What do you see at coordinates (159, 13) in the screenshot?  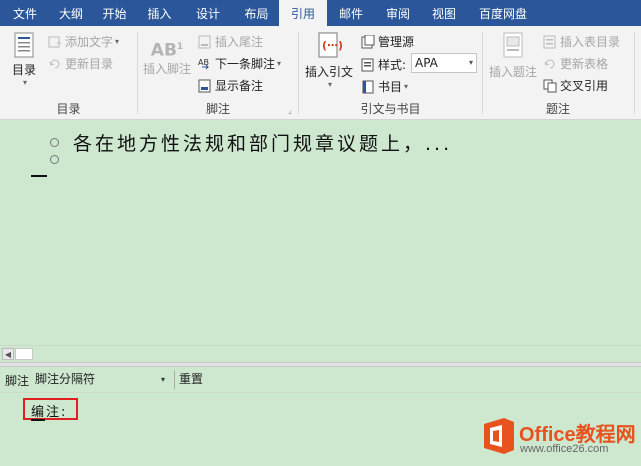 I see `tab-insert: 插入` at bounding box center [159, 13].